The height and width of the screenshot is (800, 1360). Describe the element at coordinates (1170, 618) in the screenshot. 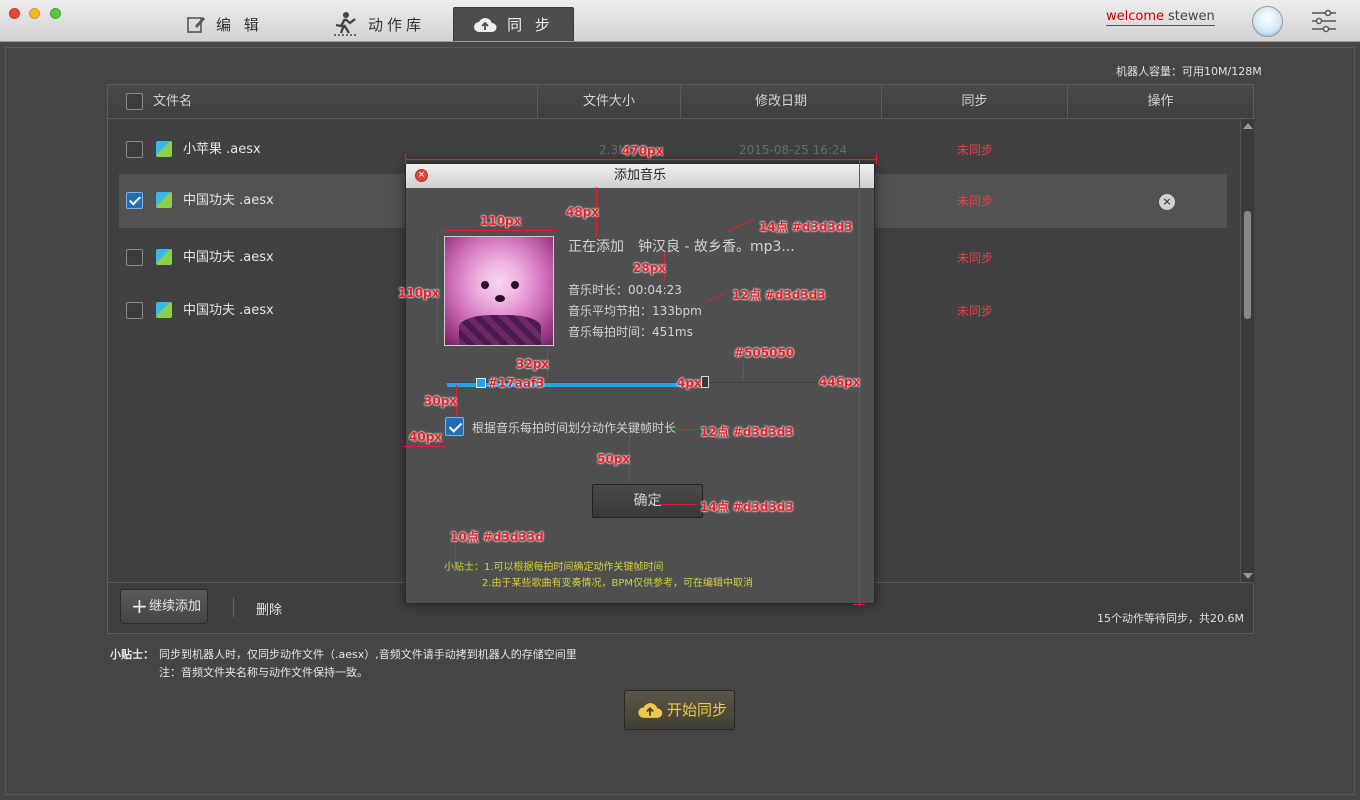

I see `pending-sync-status: 15个动作等待同步，共20.6M` at that location.